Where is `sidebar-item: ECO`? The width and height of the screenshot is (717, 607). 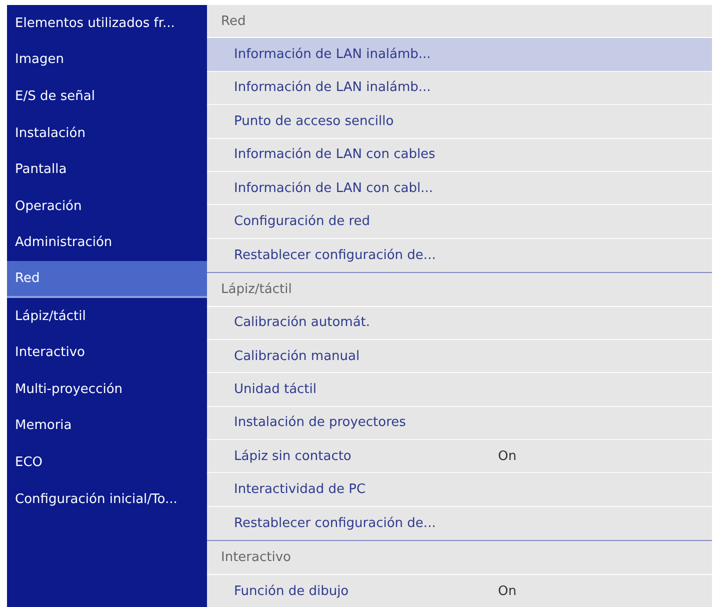
sidebar-item: ECO is located at coordinates (107, 462).